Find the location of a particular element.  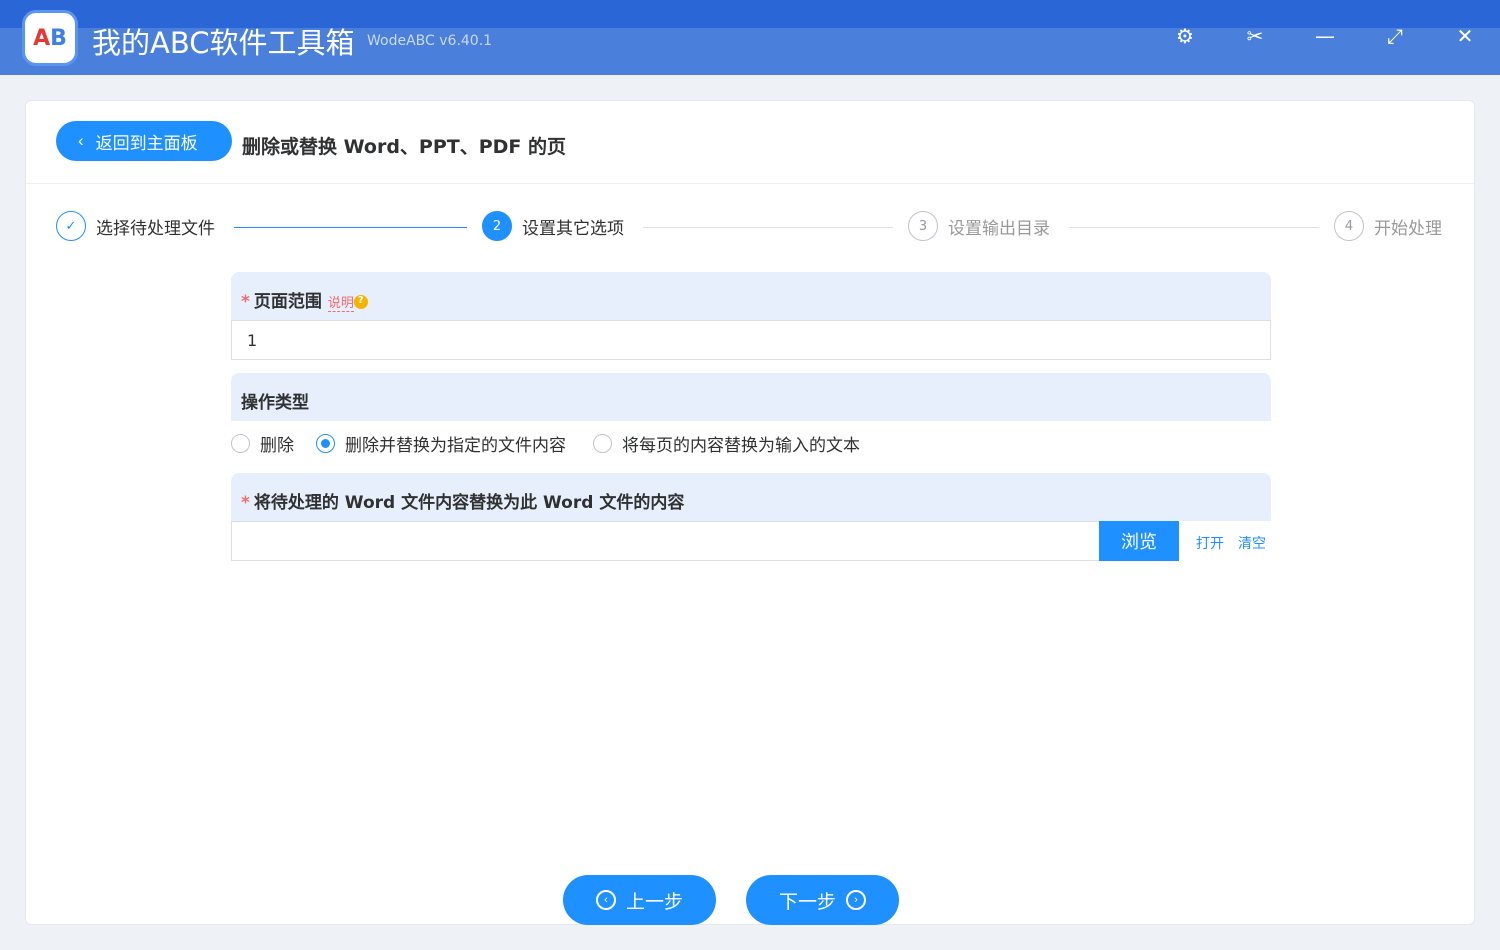

radio-label: 删除并替换为指定的文件内容 is located at coordinates (455, 446).